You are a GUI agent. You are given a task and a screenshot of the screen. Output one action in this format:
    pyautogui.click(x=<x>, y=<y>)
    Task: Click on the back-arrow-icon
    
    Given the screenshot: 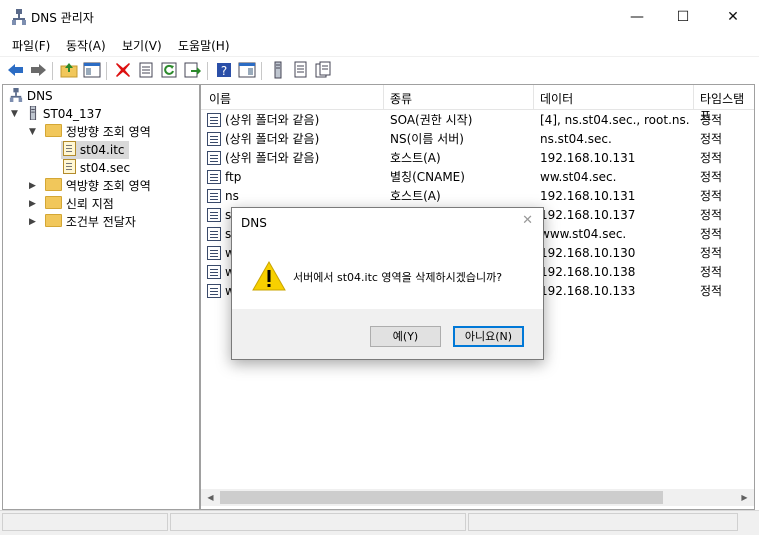 What is the action you would take?
    pyautogui.click(x=16, y=70)
    